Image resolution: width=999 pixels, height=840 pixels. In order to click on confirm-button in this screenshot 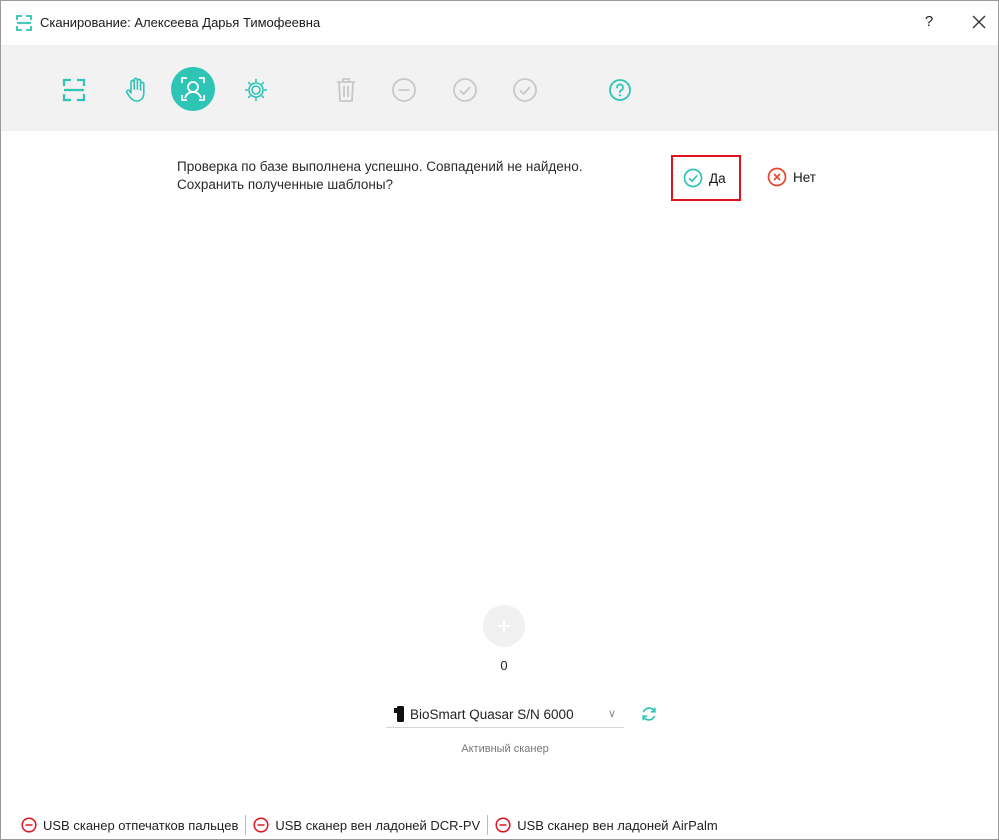, I will do `click(525, 90)`.